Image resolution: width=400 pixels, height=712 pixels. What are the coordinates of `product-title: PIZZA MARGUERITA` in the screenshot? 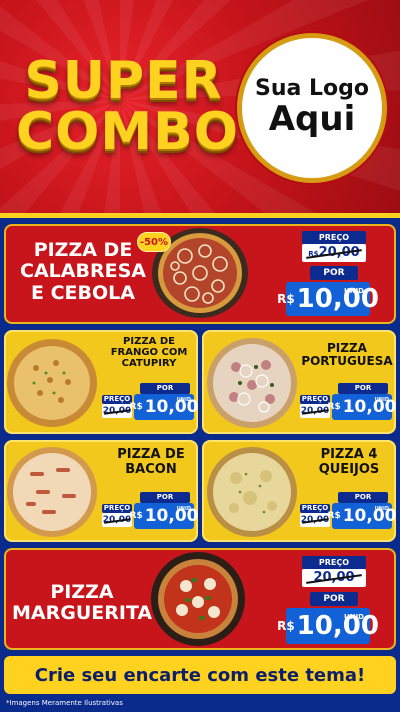 It's located at (82, 603).